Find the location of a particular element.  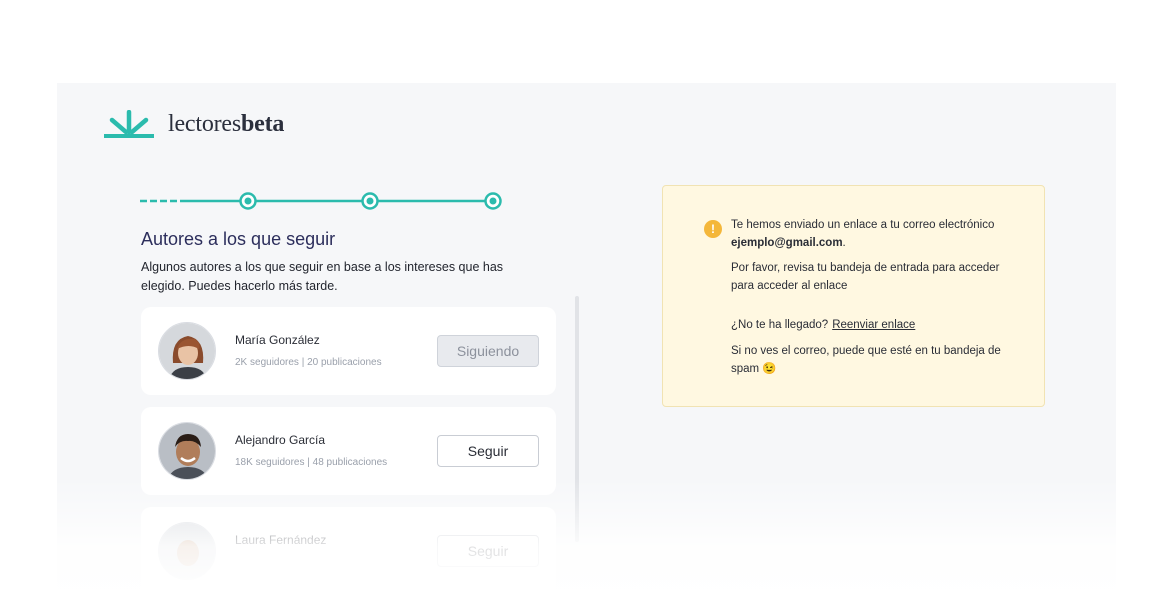

sunrise-logo-icon is located at coordinates (129, 124).